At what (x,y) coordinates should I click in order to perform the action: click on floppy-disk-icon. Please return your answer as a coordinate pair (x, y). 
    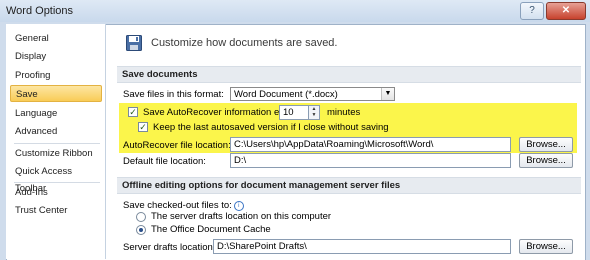
    Looking at the image, I should click on (134, 43).